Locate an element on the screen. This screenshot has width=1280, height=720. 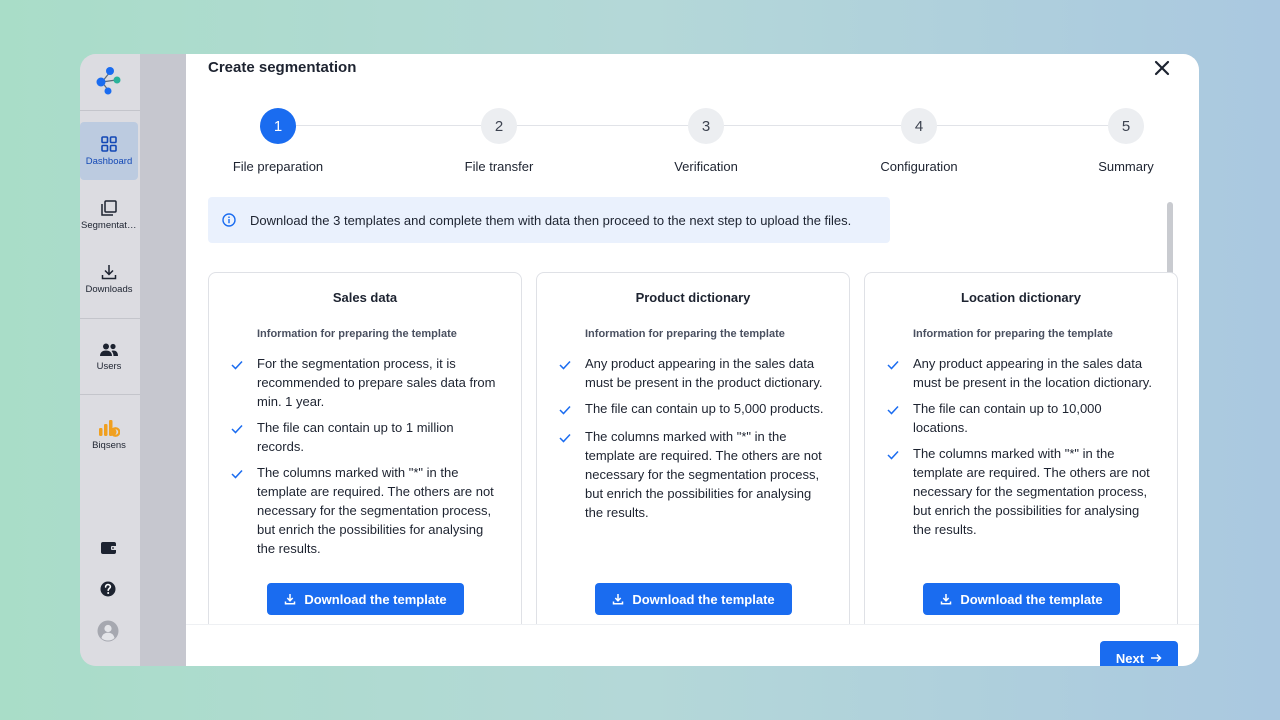
sidebar-item-dashboard: Dashboard is located at coordinates (109, 151).